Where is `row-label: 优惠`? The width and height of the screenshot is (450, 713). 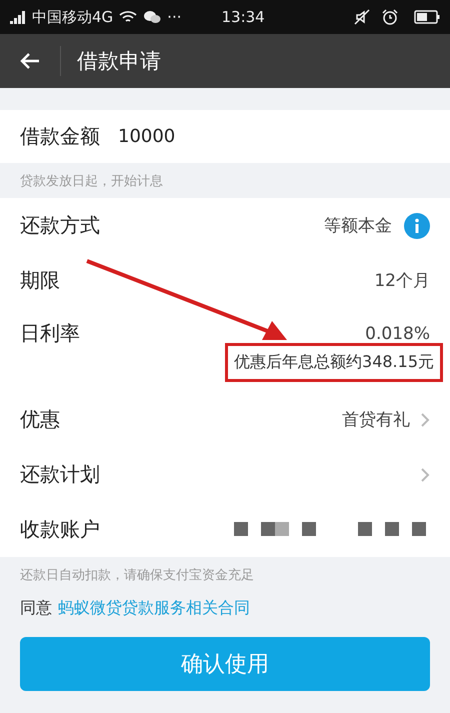
row-label: 优惠 is located at coordinates (40, 419).